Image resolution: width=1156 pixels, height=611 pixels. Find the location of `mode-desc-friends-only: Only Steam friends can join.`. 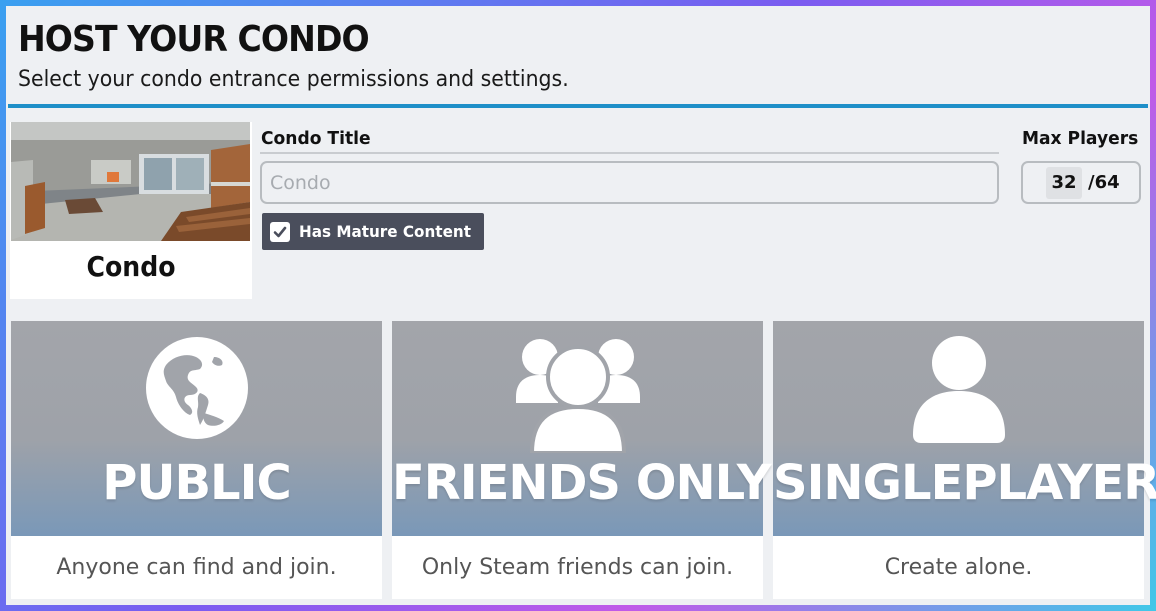

mode-desc-friends-only: Only Steam friends can join. is located at coordinates (577, 567).